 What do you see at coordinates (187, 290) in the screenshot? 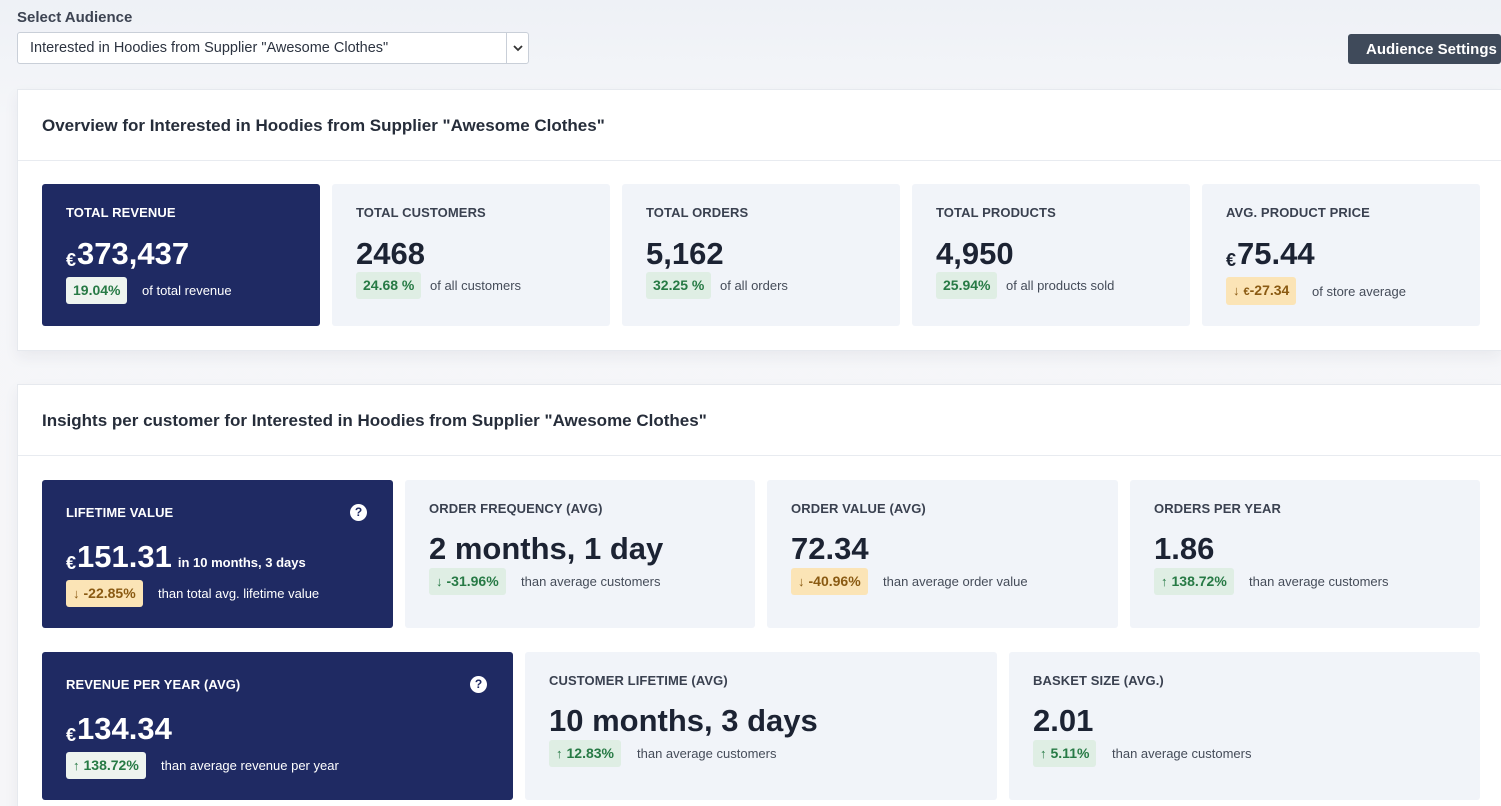
I see `card-note: of total revenue` at bounding box center [187, 290].